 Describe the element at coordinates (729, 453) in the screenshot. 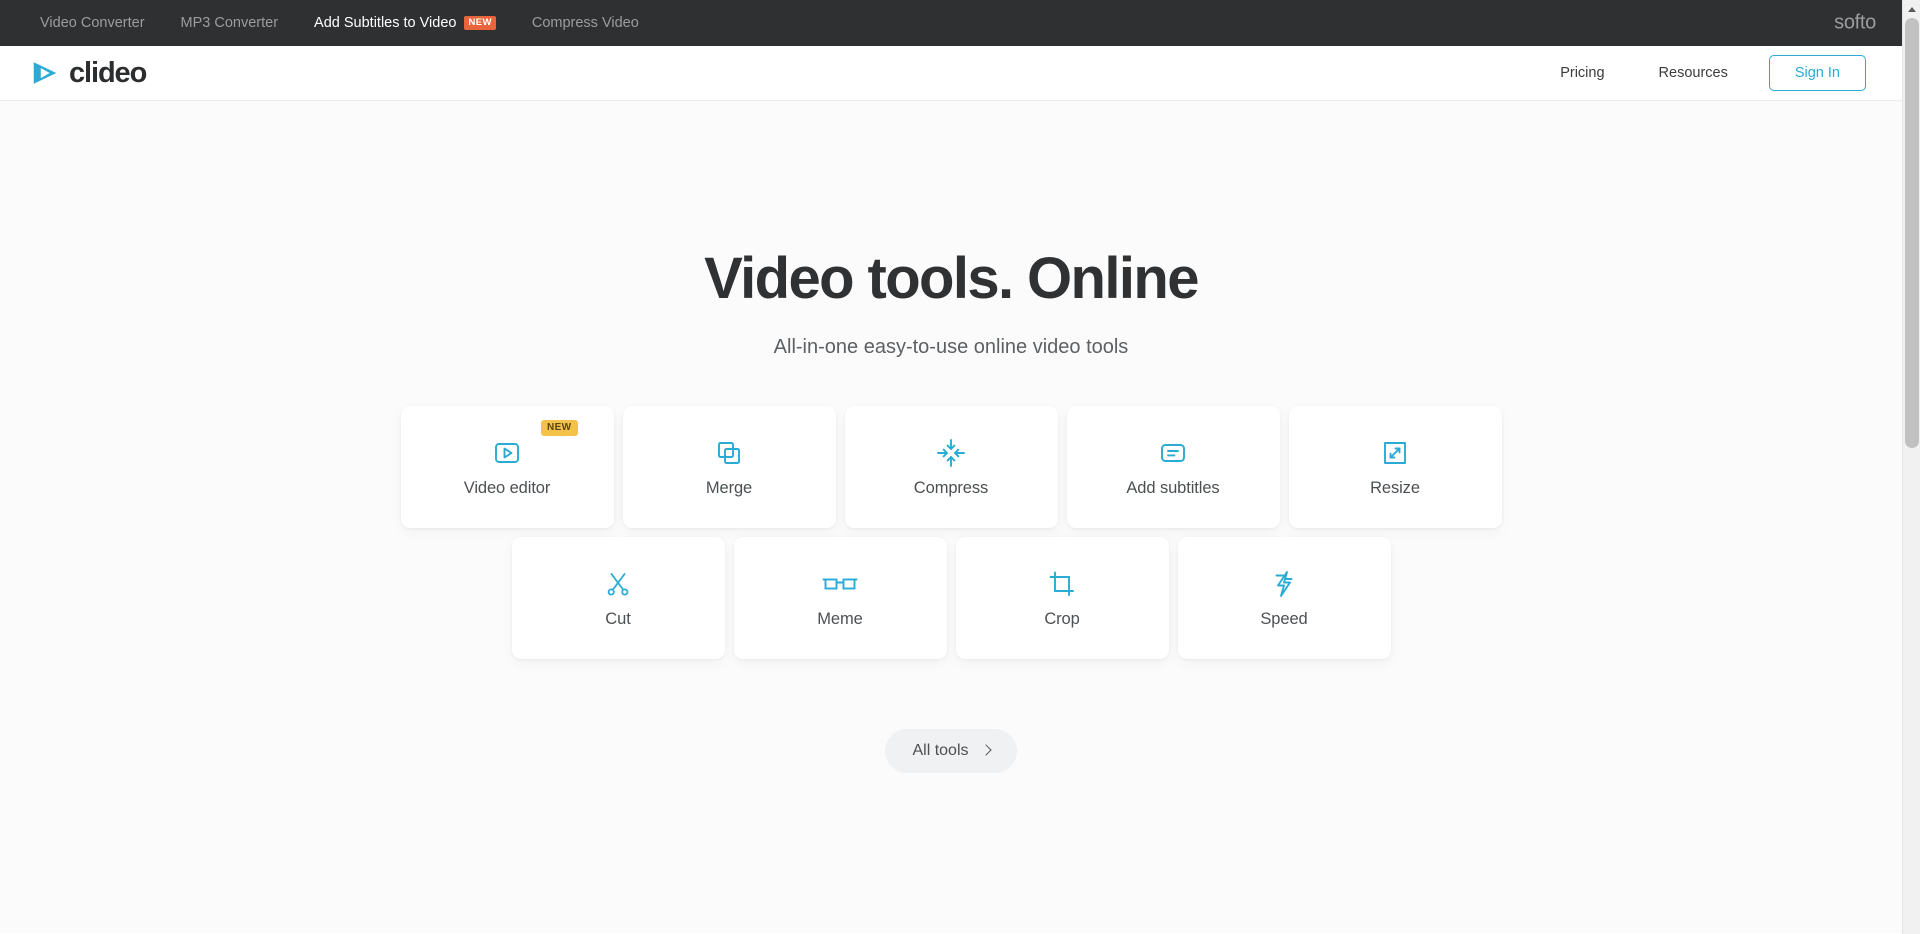

I see `merge-icon` at that location.